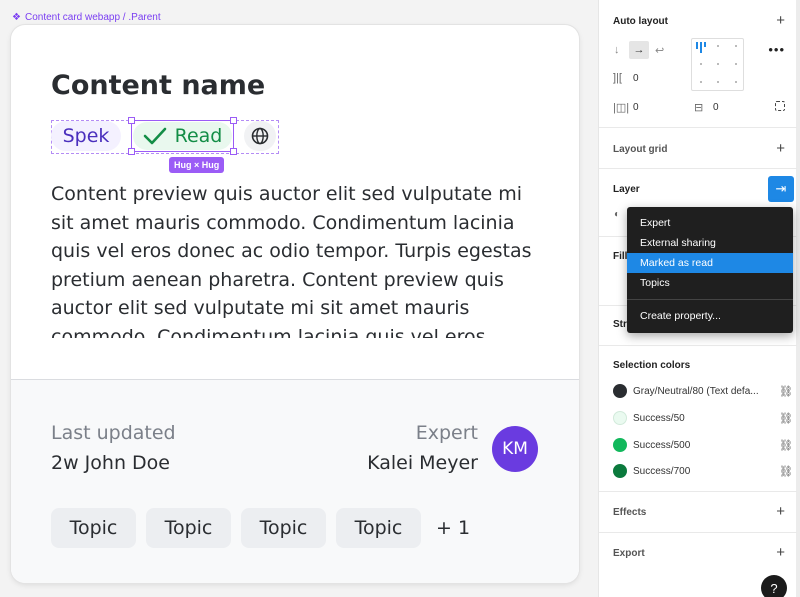 This screenshot has width=800, height=597. Describe the element at coordinates (446, 433) in the screenshot. I see `expert-label: Expert` at that location.